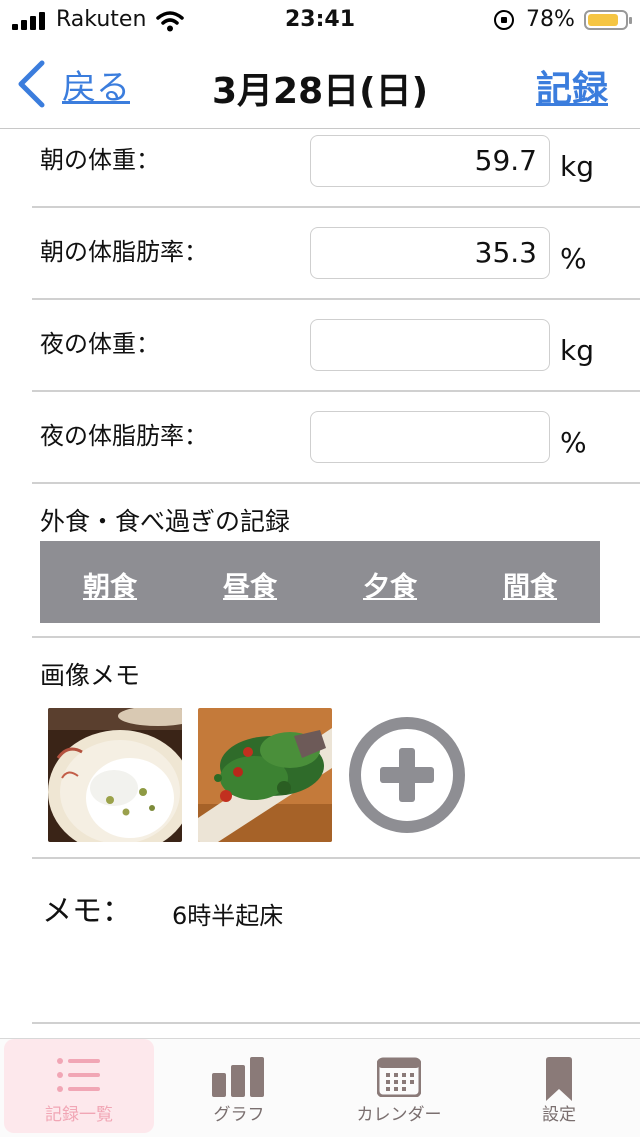  Describe the element at coordinates (320, 20) in the screenshot. I see `status-bar: Rakuten 23:41 78%` at that location.